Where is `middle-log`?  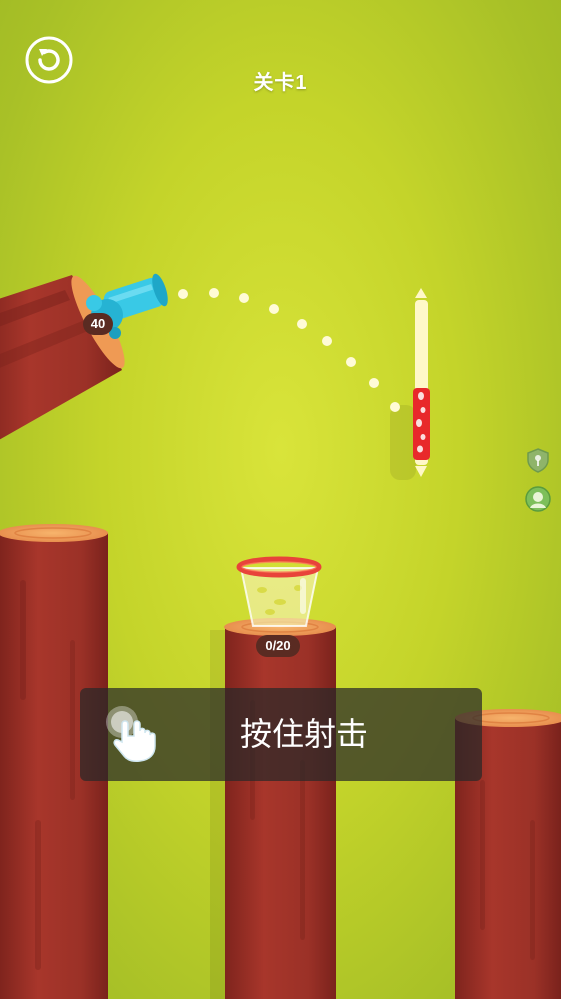 middle-log is located at coordinates (280, 808).